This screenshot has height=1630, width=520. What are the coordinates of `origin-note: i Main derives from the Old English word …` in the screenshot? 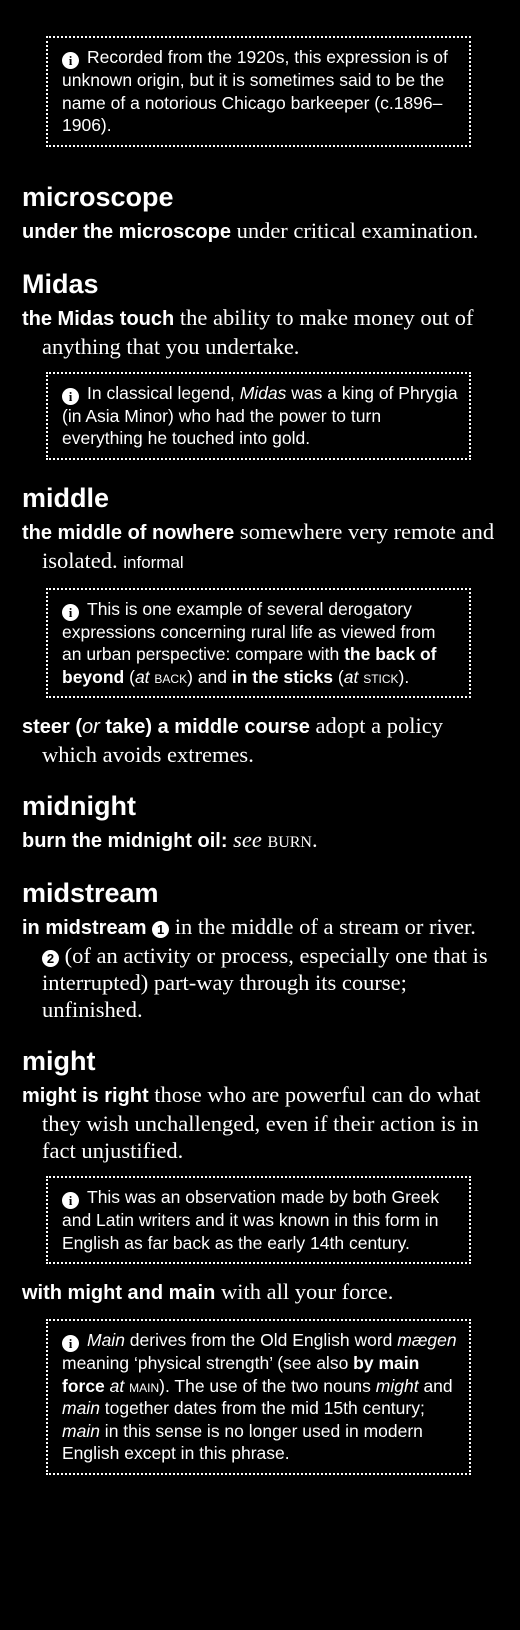 It's located at (258, 1397).